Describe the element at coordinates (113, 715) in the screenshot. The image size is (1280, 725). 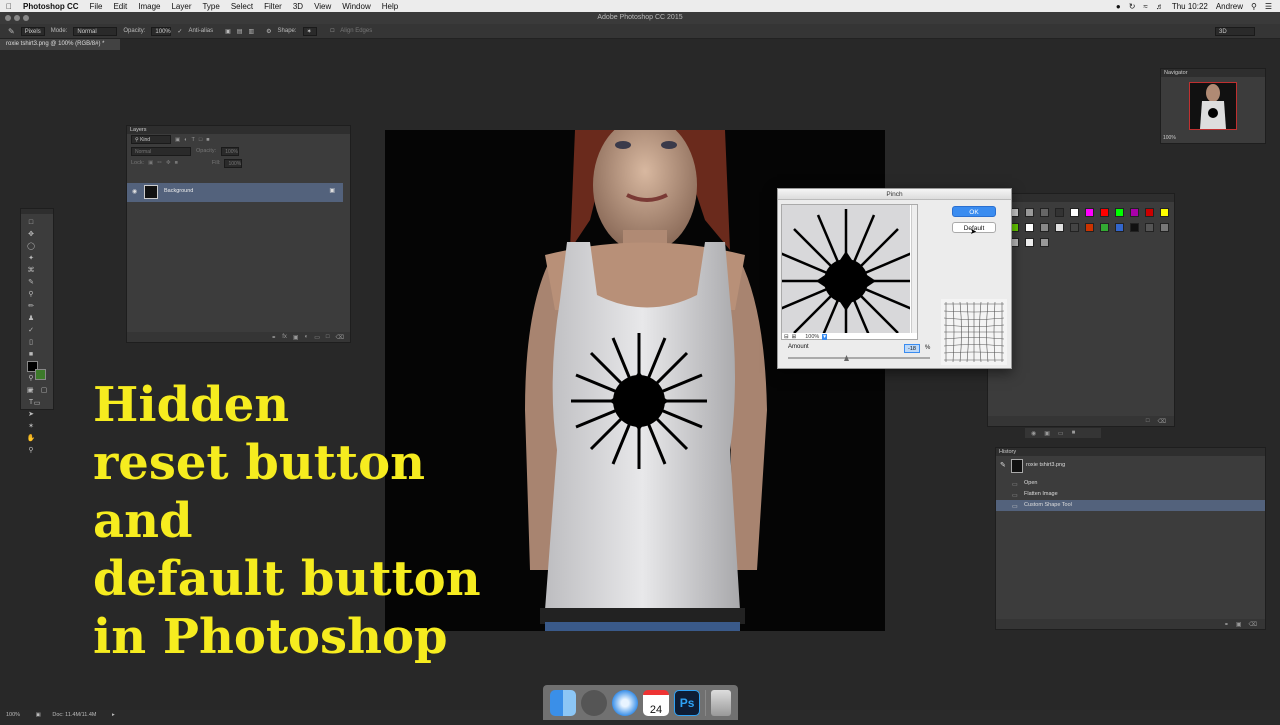
I see `status-menu-arrow-icon: ▸` at that location.